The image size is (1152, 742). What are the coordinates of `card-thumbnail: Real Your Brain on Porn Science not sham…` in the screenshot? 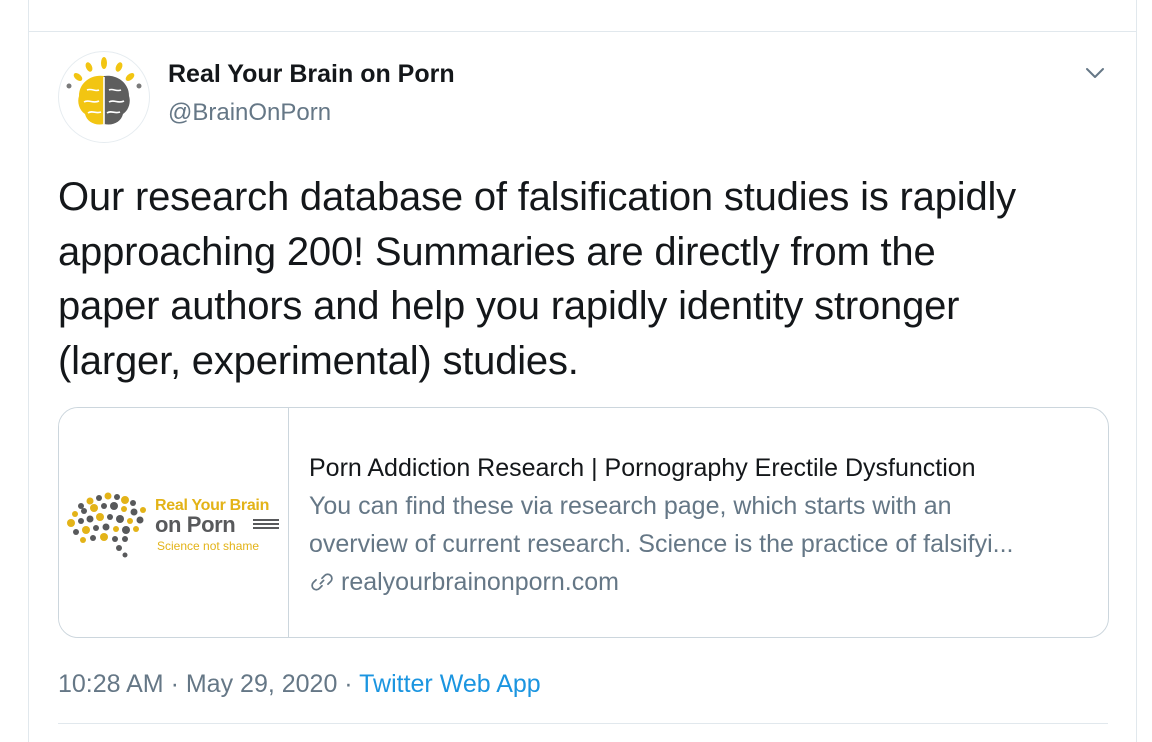 It's located at (174, 522).